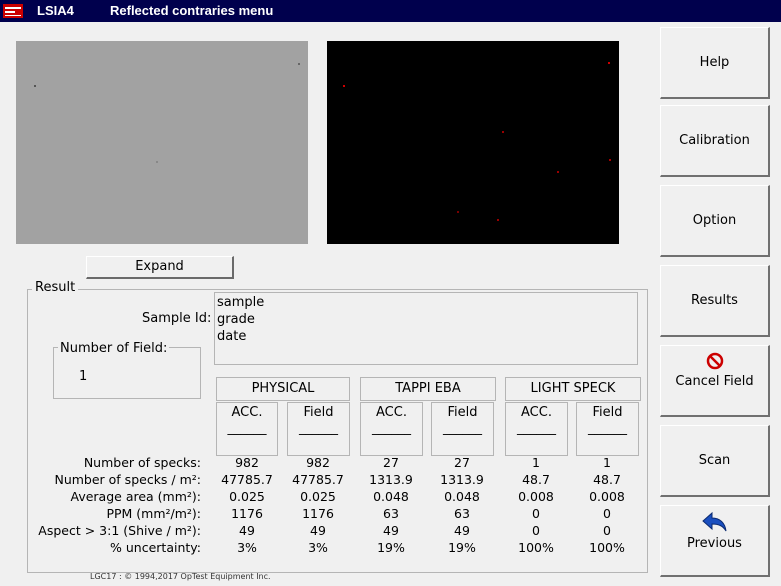 The height and width of the screenshot is (586, 781). I want to click on cancel-field-label: Cancel Field, so click(714, 381).